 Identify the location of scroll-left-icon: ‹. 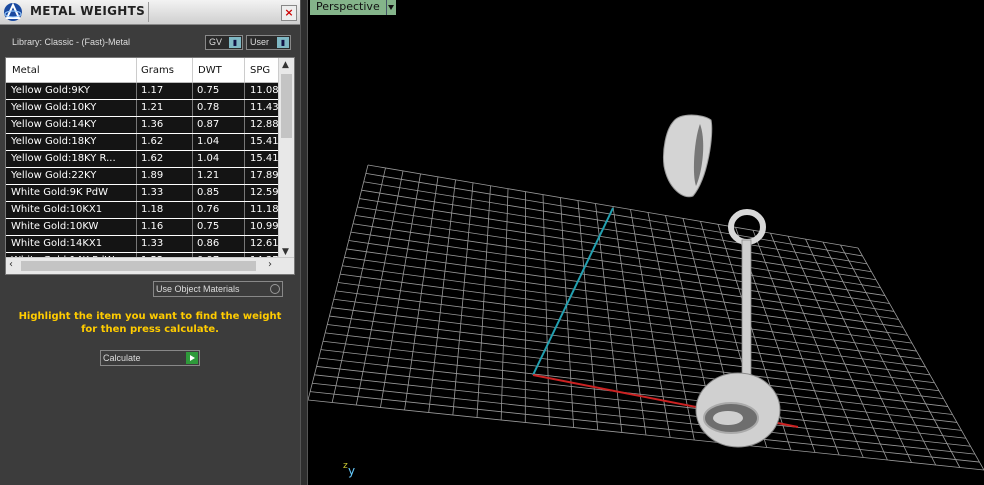
(11, 264).